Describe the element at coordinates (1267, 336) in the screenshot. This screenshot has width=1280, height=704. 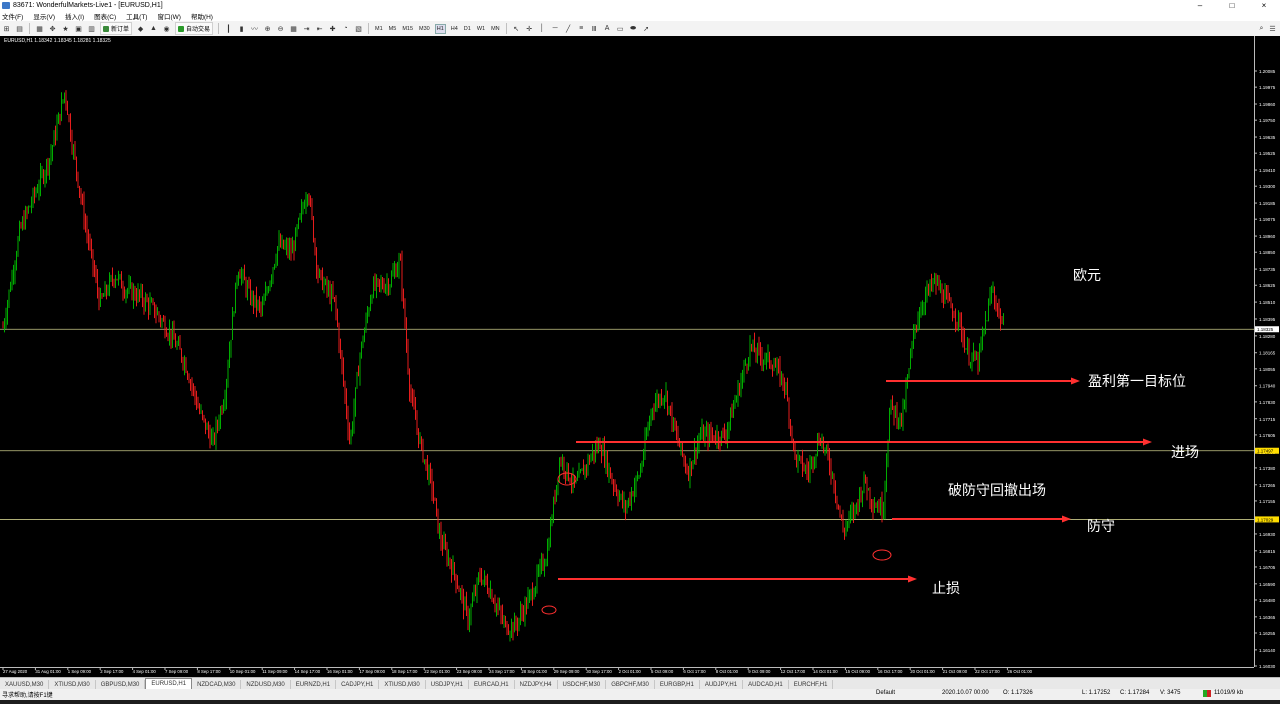
I see `price-label: 1.18280` at that location.